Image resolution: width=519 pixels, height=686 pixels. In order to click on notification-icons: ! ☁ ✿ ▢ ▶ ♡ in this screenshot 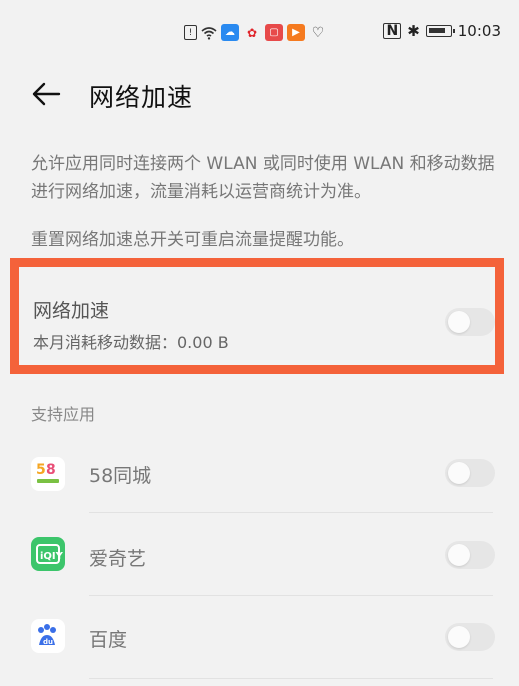, I will do `click(255, 32)`.